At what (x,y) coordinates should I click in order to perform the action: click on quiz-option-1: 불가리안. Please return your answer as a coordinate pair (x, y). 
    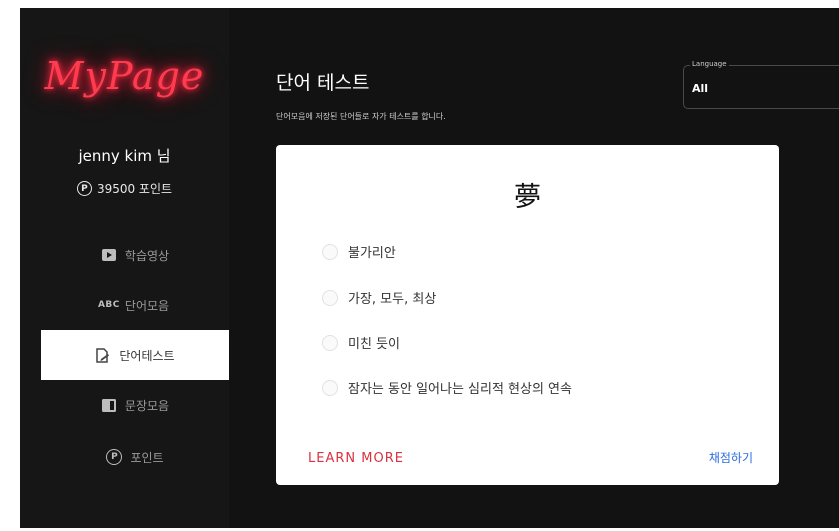
    Looking at the image, I should click on (359, 251).